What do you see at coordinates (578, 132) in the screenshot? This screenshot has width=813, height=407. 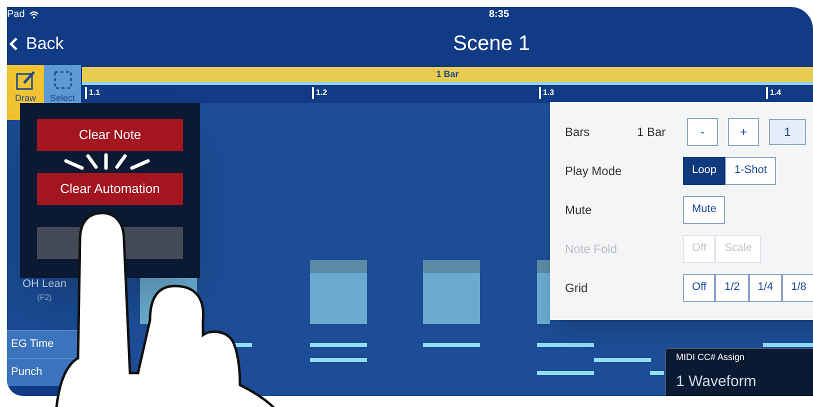 I see `setting-label: Bars` at bounding box center [578, 132].